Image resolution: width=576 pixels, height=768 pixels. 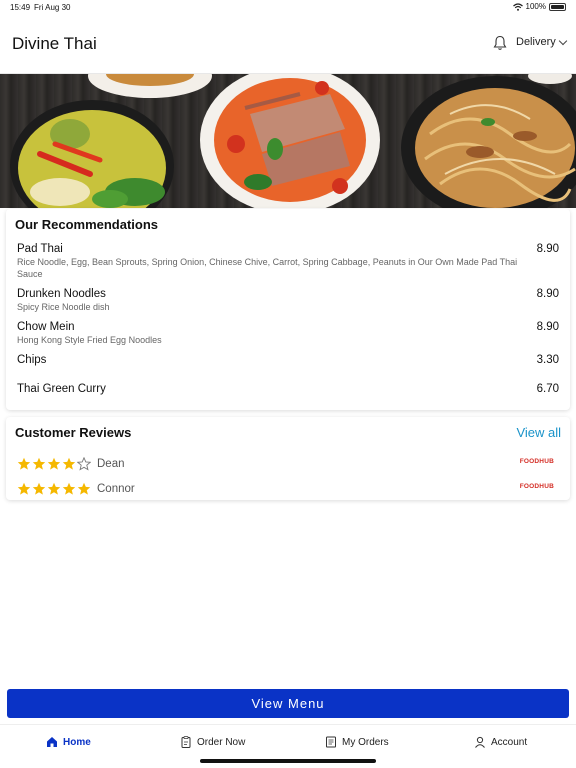 I want to click on battery-percent: 100%, so click(x=535, y=6).